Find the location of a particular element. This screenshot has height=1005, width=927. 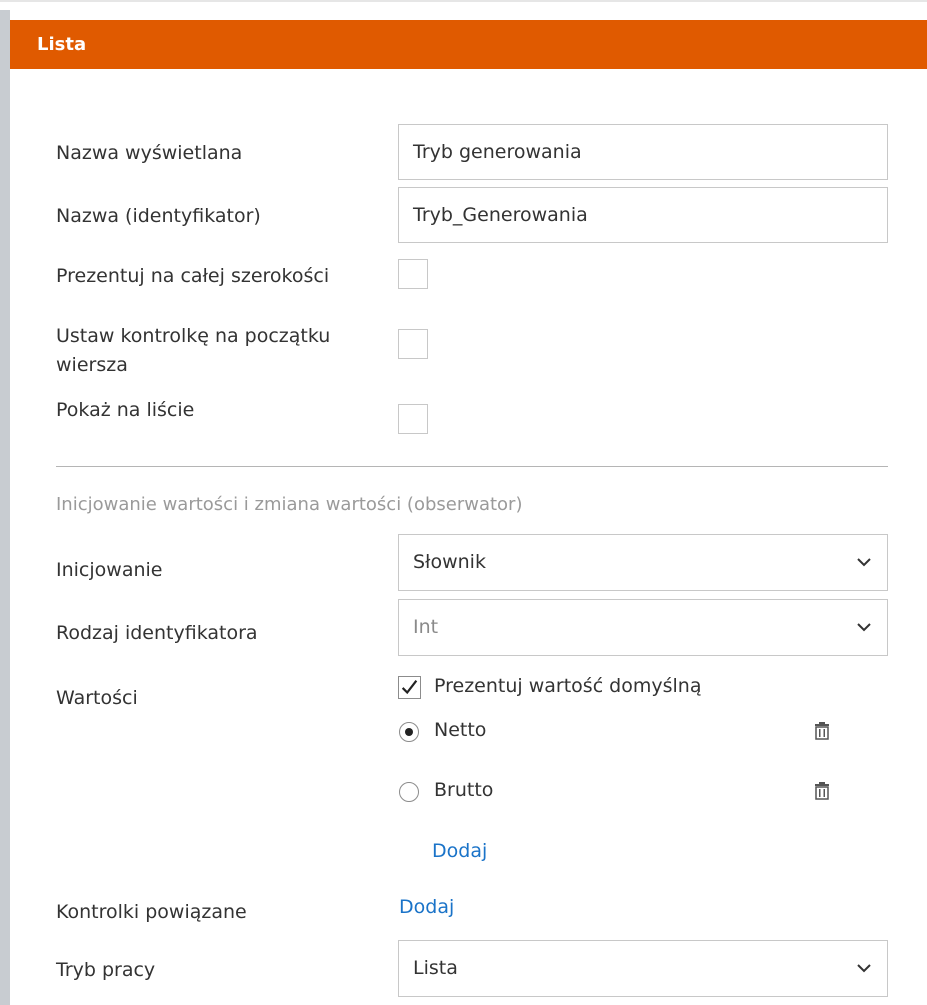

checkmark-icon is located at coordinates (409, 687).